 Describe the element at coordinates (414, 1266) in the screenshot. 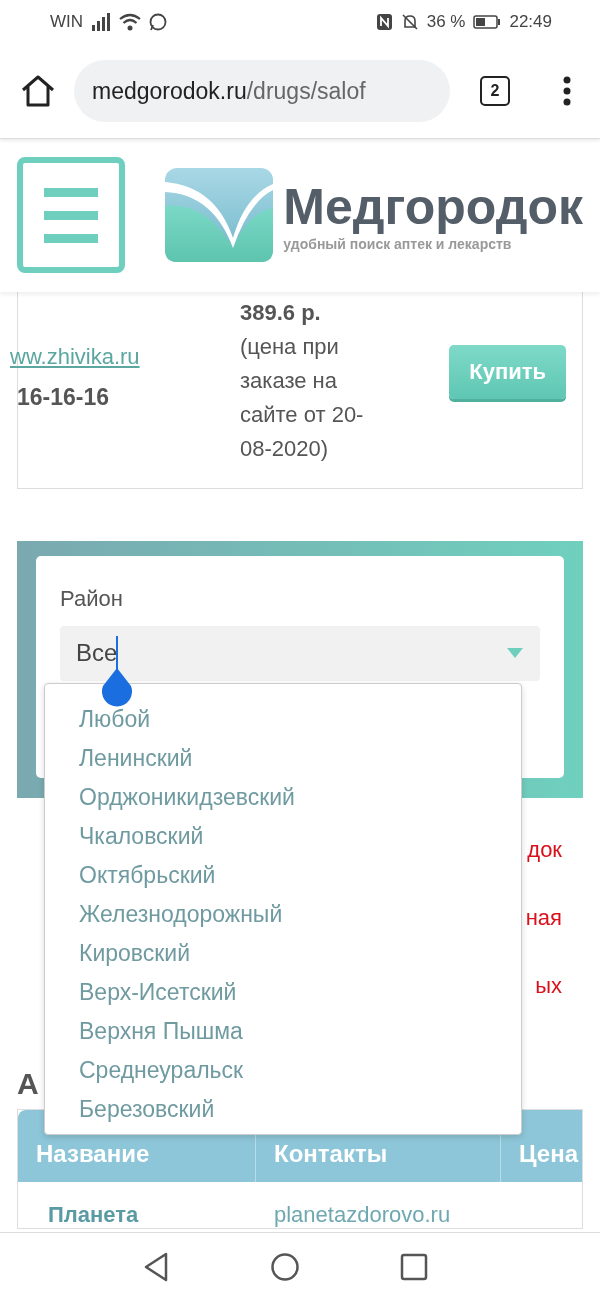

I see `recent-apps-icon` at that location.